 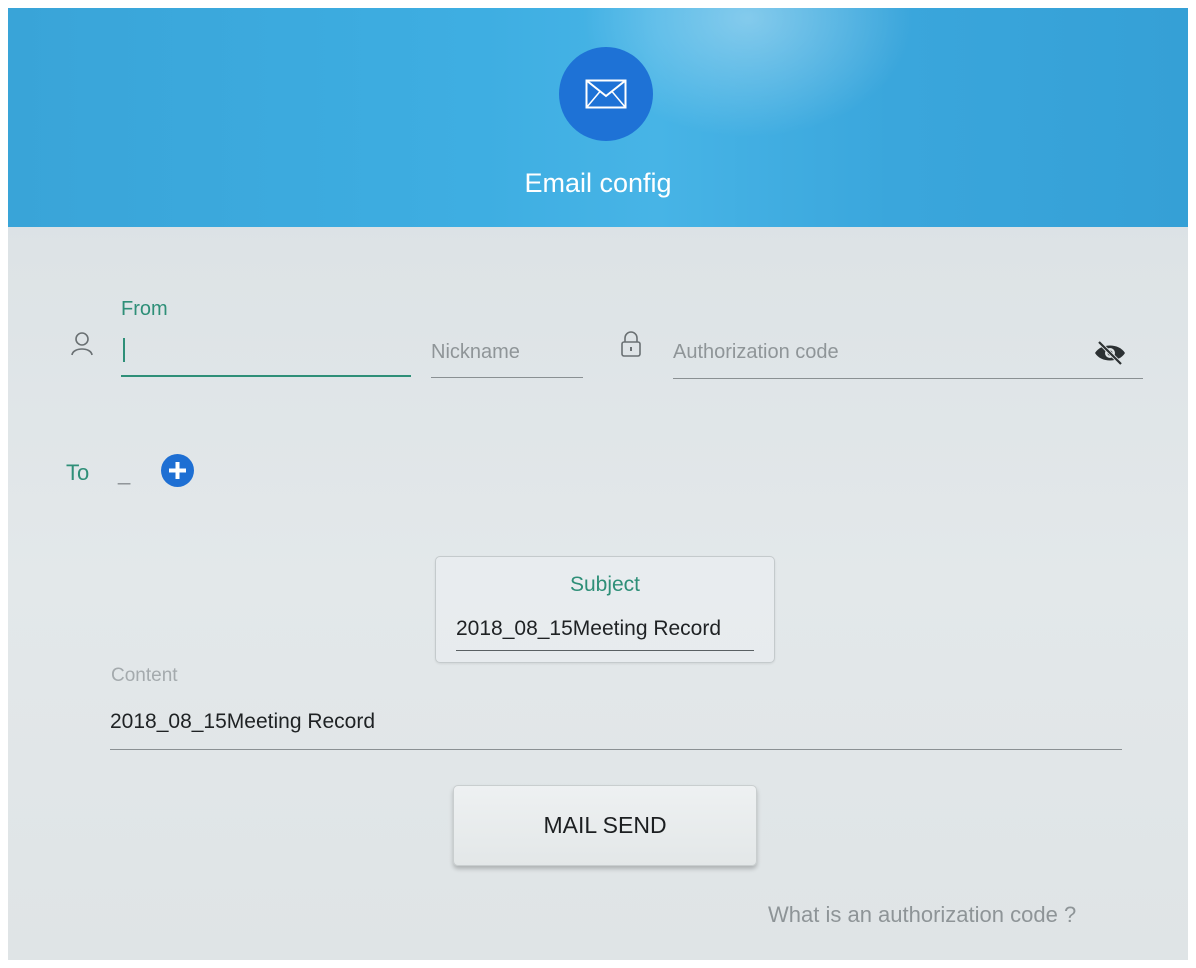 I want to click on authorization-code-input: Authorization code, so click(x=908, y=359).